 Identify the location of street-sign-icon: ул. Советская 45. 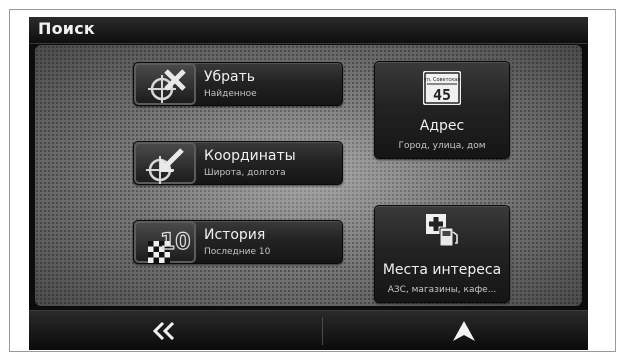
(442, 88).